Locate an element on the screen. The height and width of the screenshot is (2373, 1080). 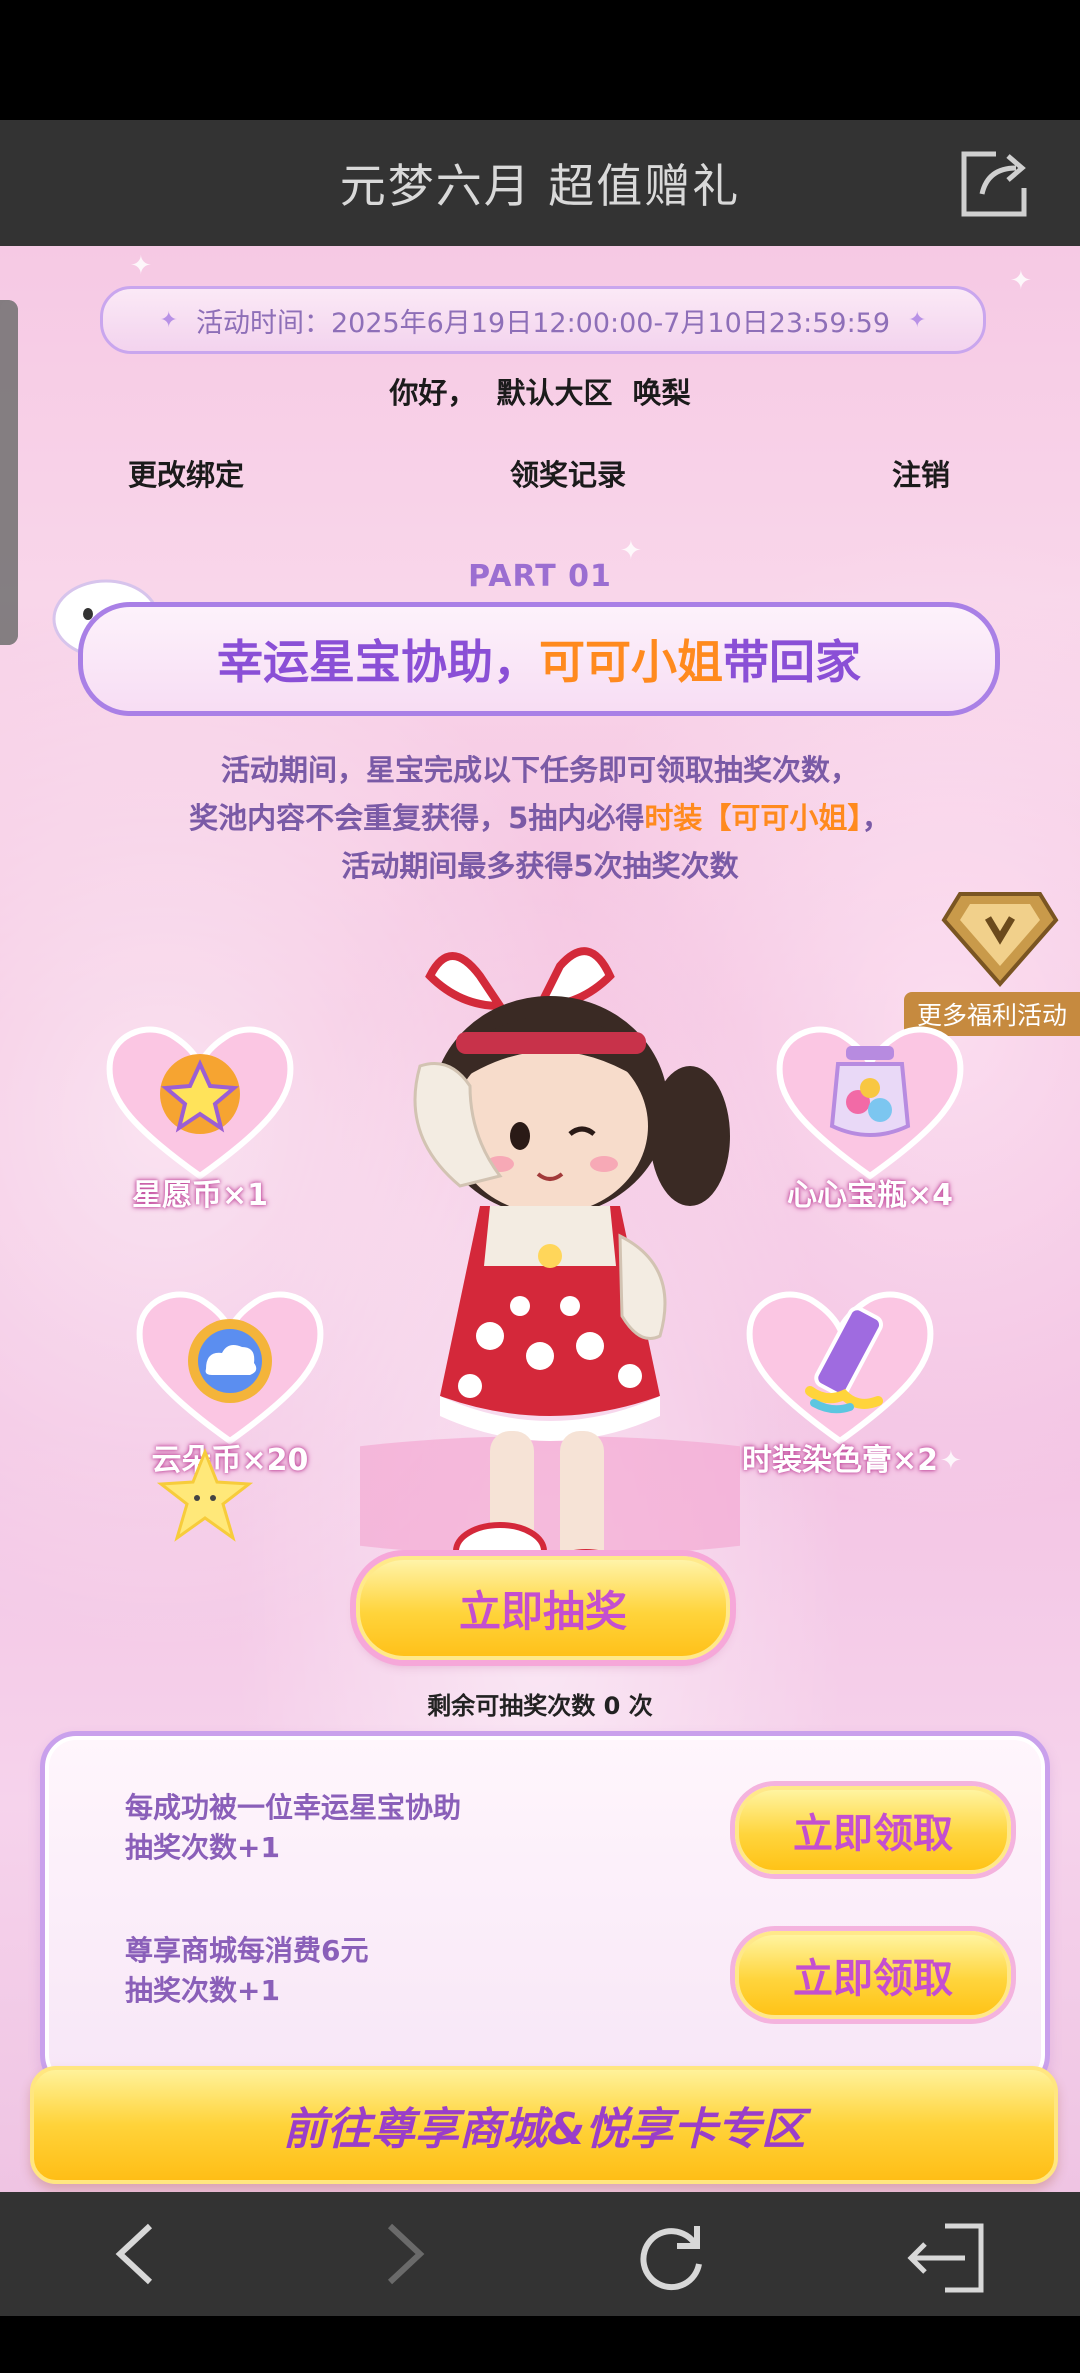
status-bar is located at coordinates (540, 60).